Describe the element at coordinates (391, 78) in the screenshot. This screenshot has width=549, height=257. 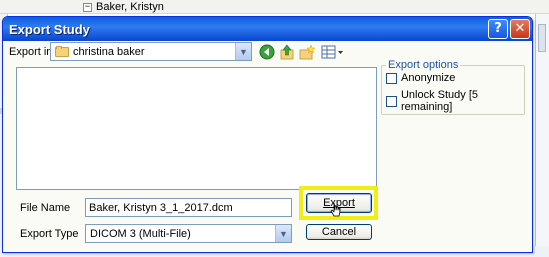
I see `anonymize-checkbox` at that location.